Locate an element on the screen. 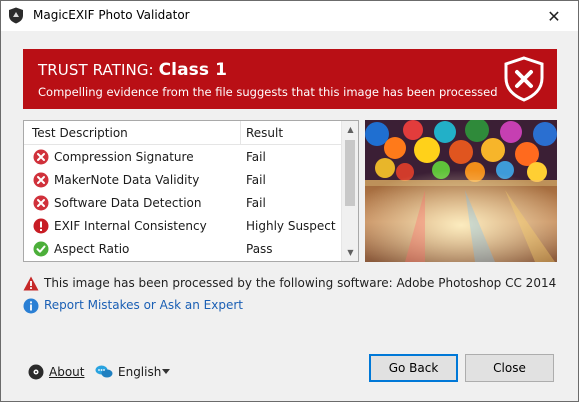  row-result: Pass is located at coordinates (259, 249).